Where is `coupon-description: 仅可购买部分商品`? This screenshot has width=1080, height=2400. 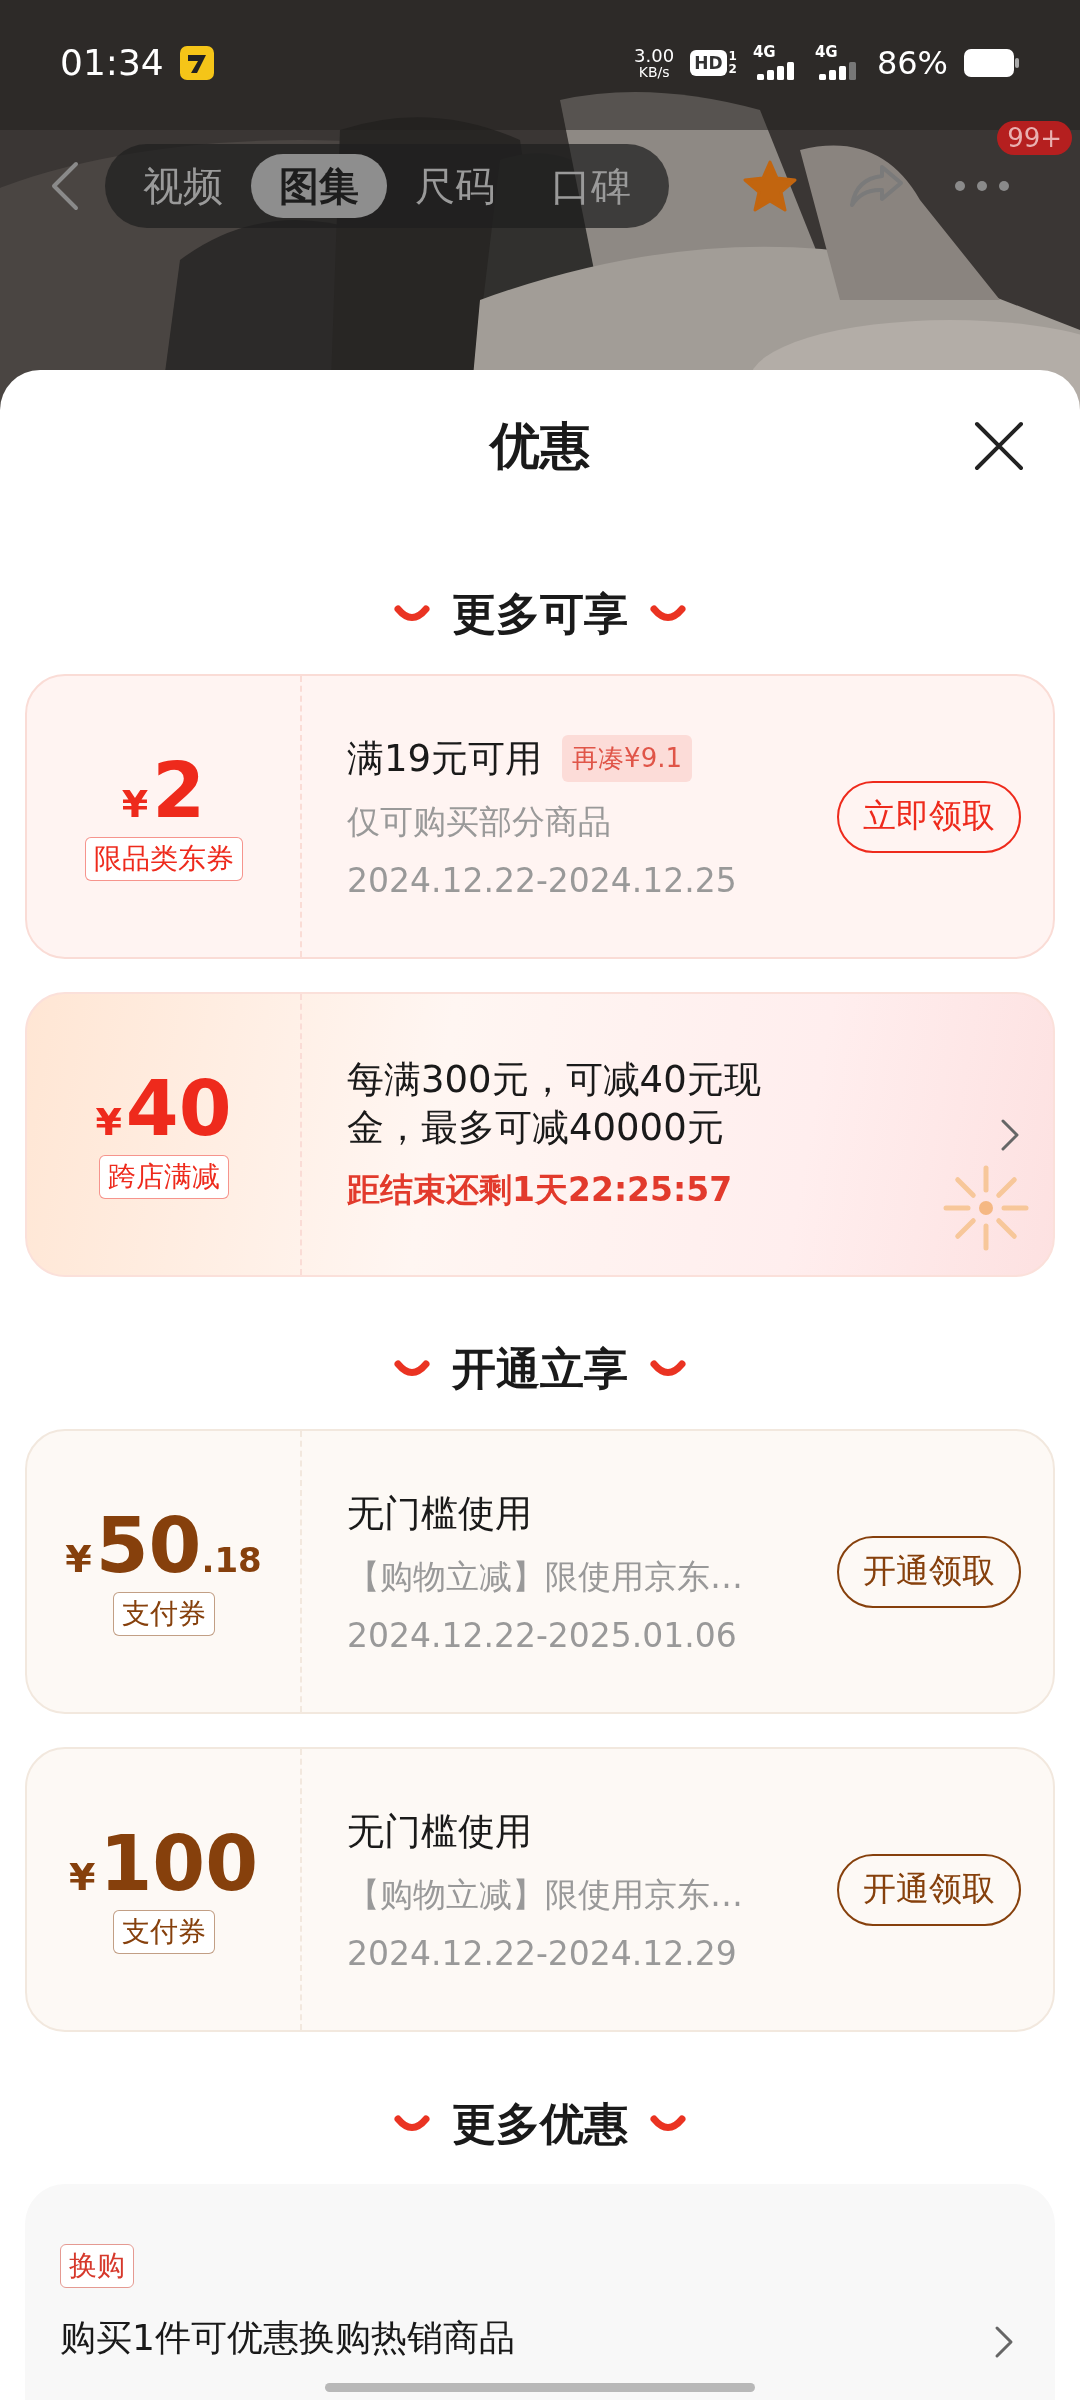
coupon-description: 仅可购买部分商品 is located at coordinates (479, 821).